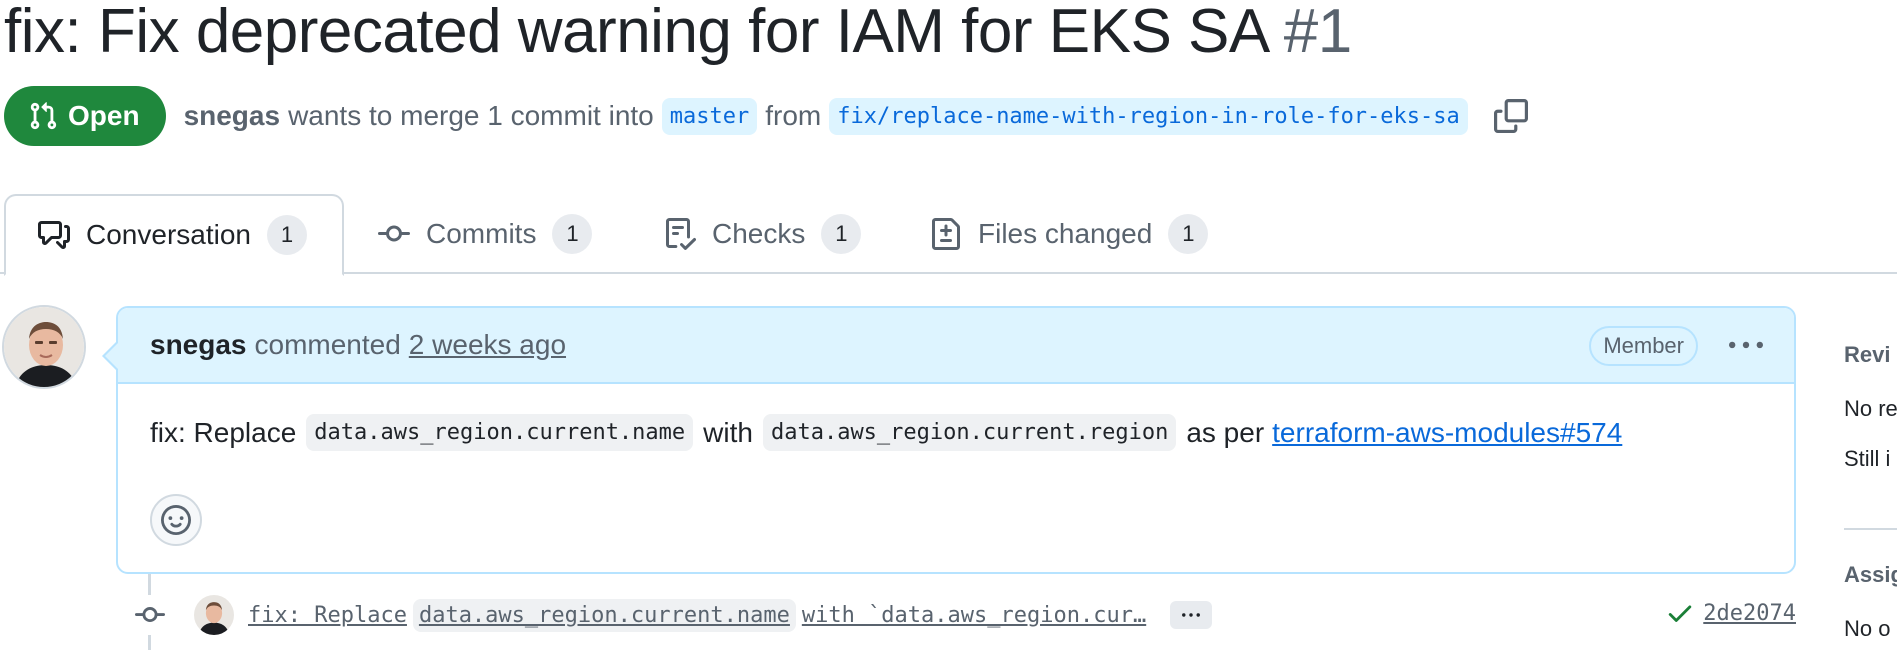 The height and width of the screenshot is (650, 1897). Describe the element at coordinates (500, 432) in the screenshot. I see `inline-code: data.aws_region.current.name` at that location.